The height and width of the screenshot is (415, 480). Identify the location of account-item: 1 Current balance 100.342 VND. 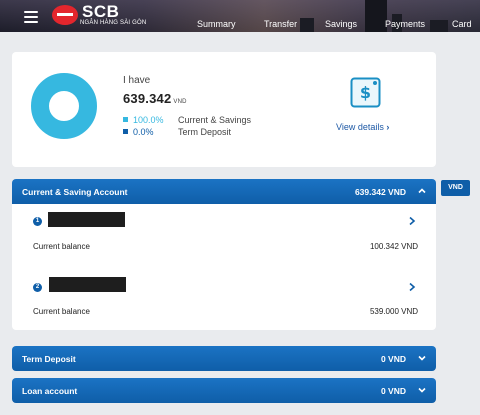
(224, 239).